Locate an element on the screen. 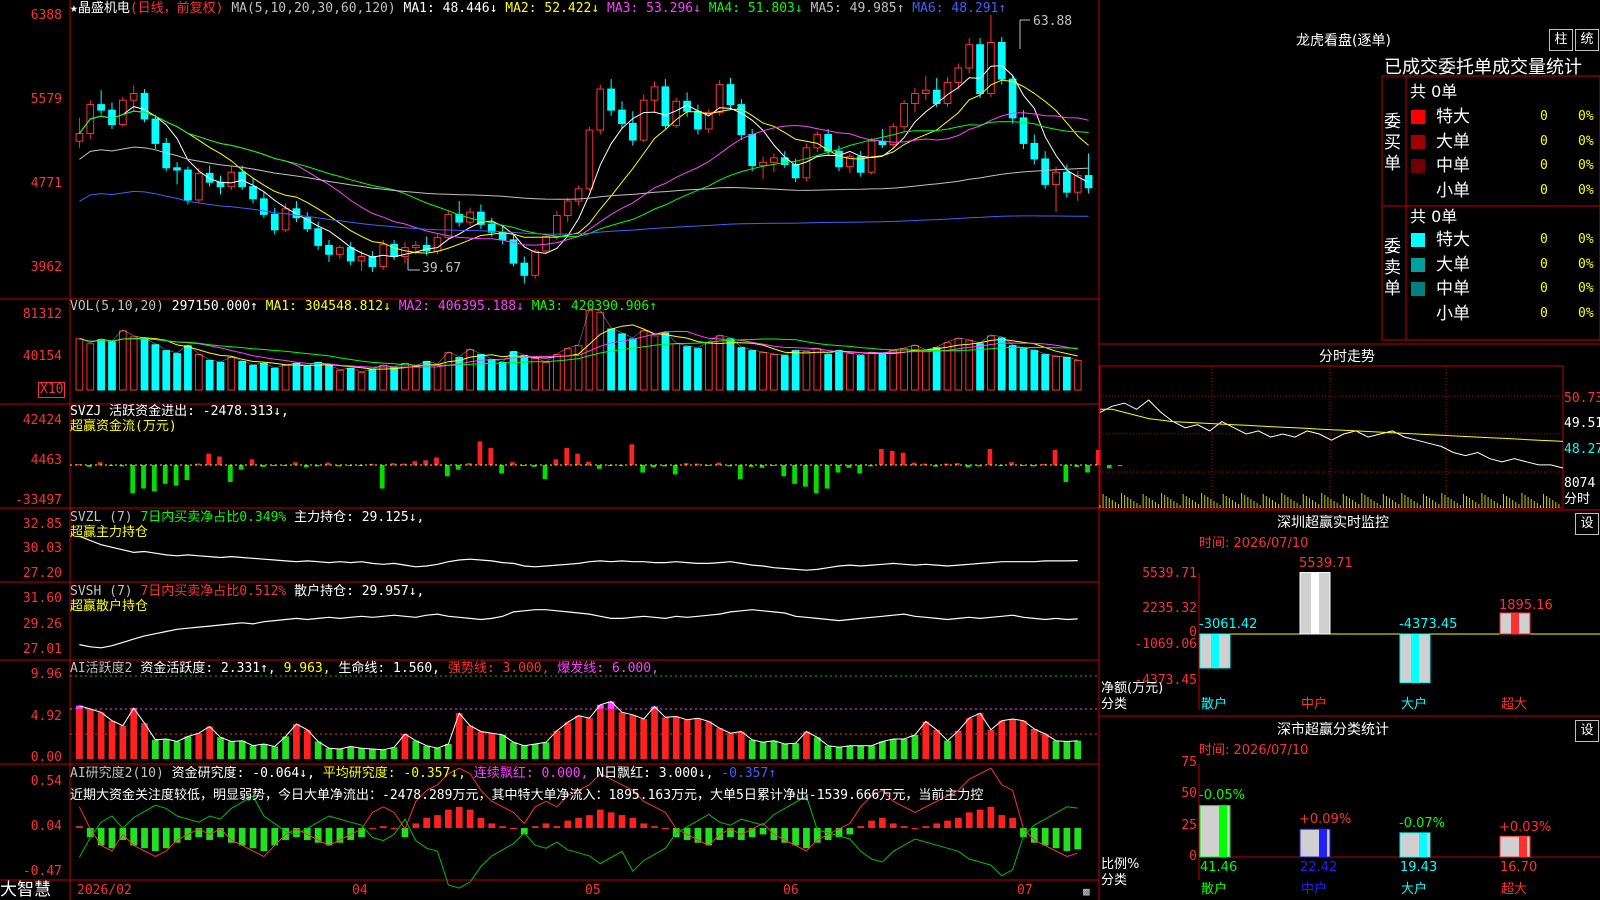  ma-line-seg-5: MA5: 49.985↑ is located at coordinates (861, 8).